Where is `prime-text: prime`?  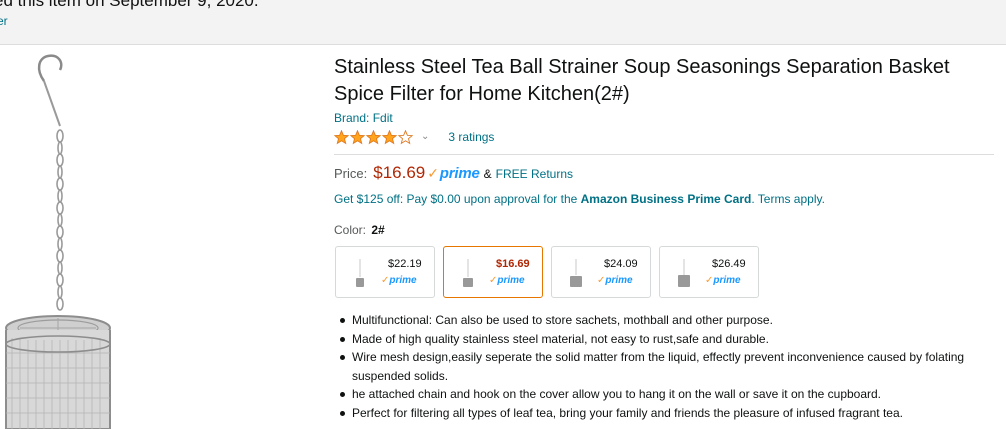
prime-text: prime is located at coordinates (459, 173).